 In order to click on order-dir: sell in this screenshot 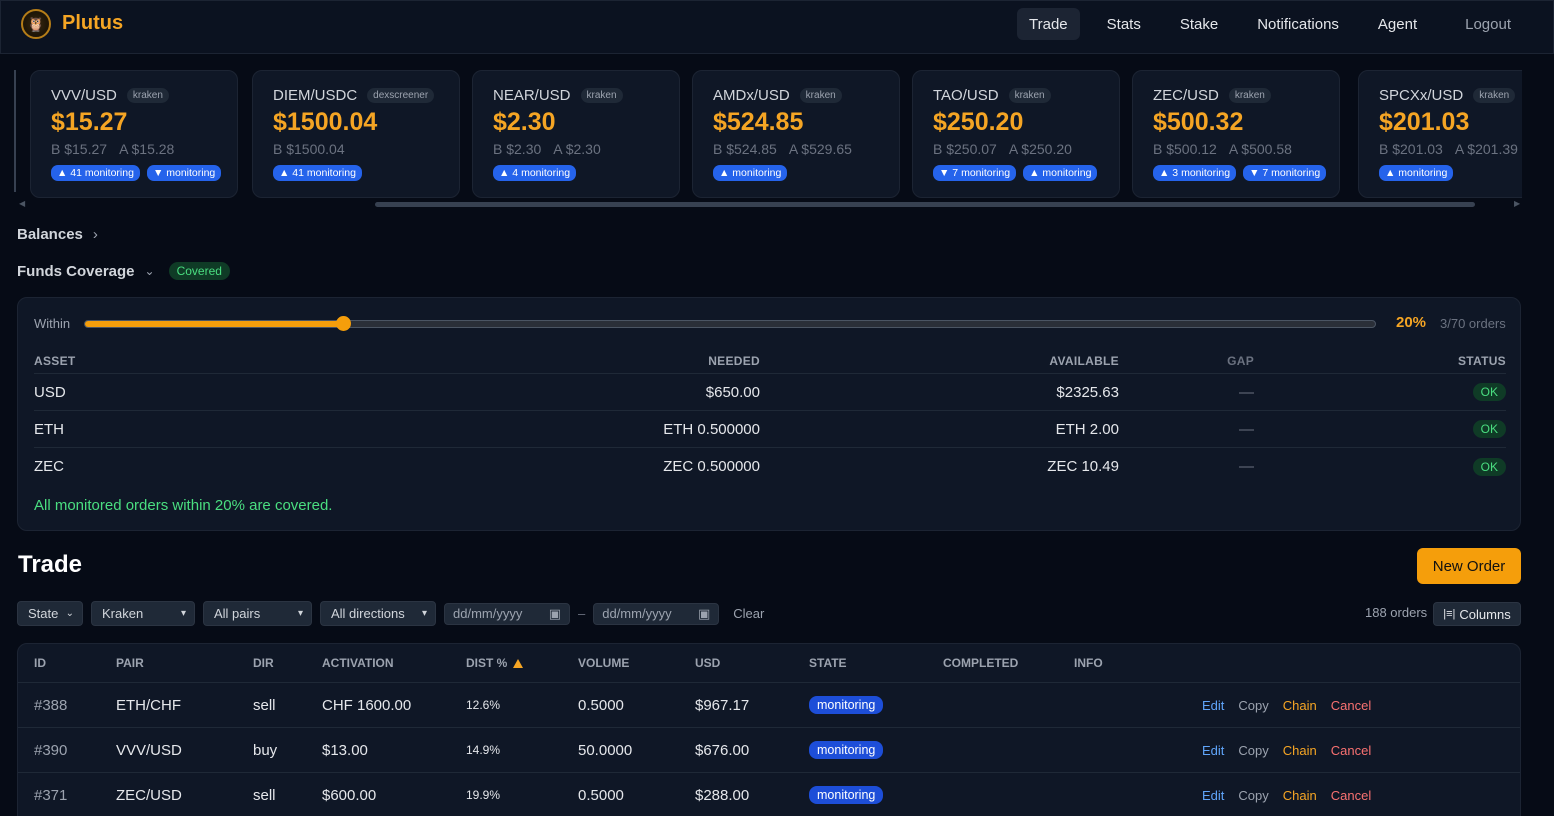, I will do `click(264, 705)`.